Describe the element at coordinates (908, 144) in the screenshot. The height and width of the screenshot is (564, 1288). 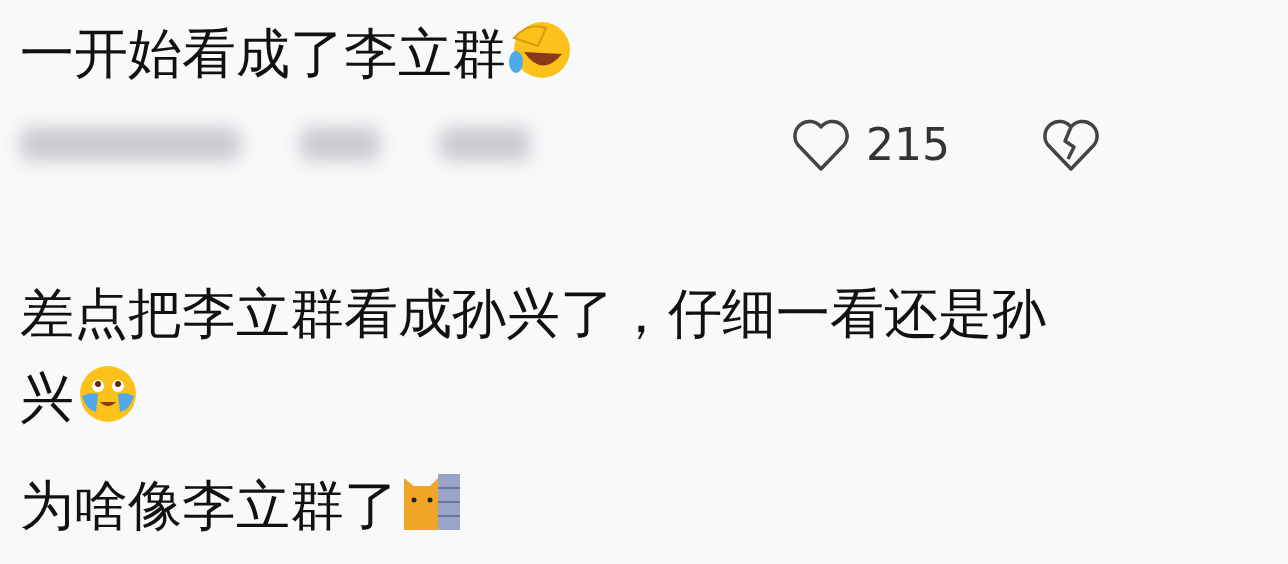
I see `like-count: 215` at that location.